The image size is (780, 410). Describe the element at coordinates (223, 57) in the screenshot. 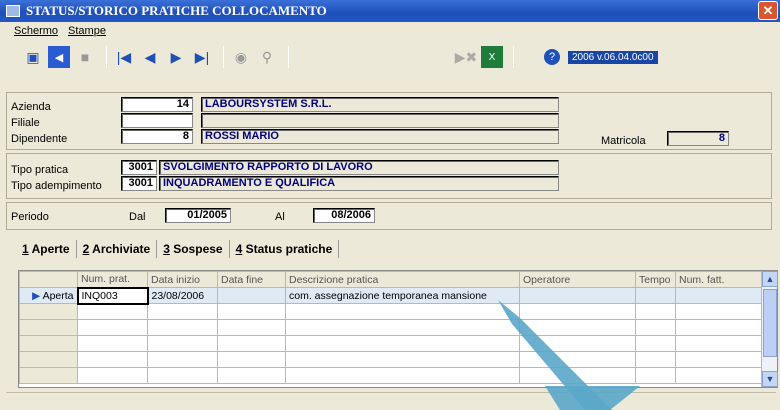

I see `toolbar-separator` at that location.